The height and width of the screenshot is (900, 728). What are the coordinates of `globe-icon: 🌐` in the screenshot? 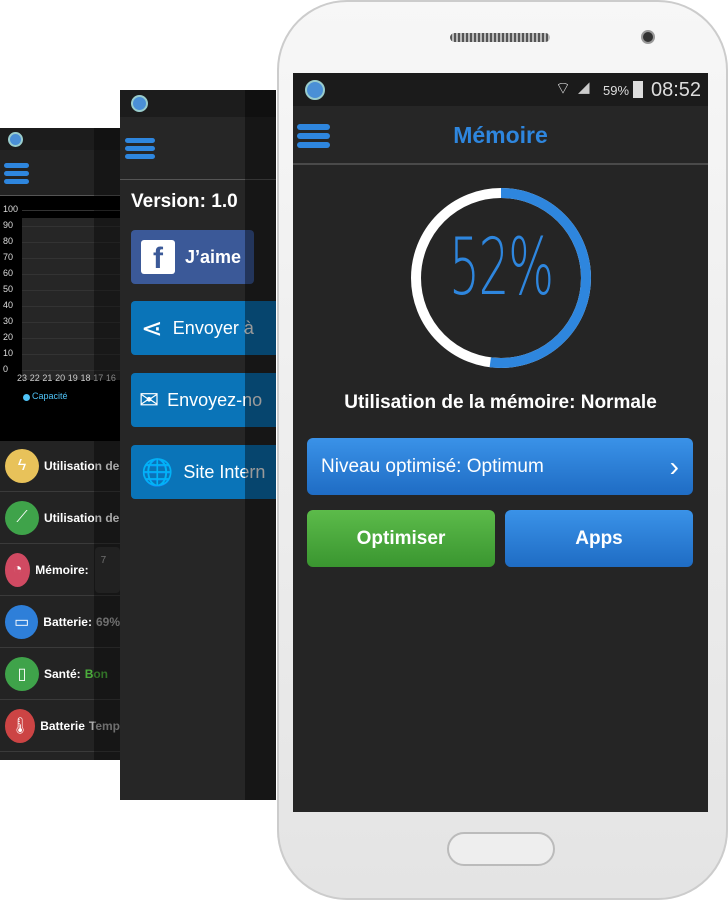 It's located at (157, 471).